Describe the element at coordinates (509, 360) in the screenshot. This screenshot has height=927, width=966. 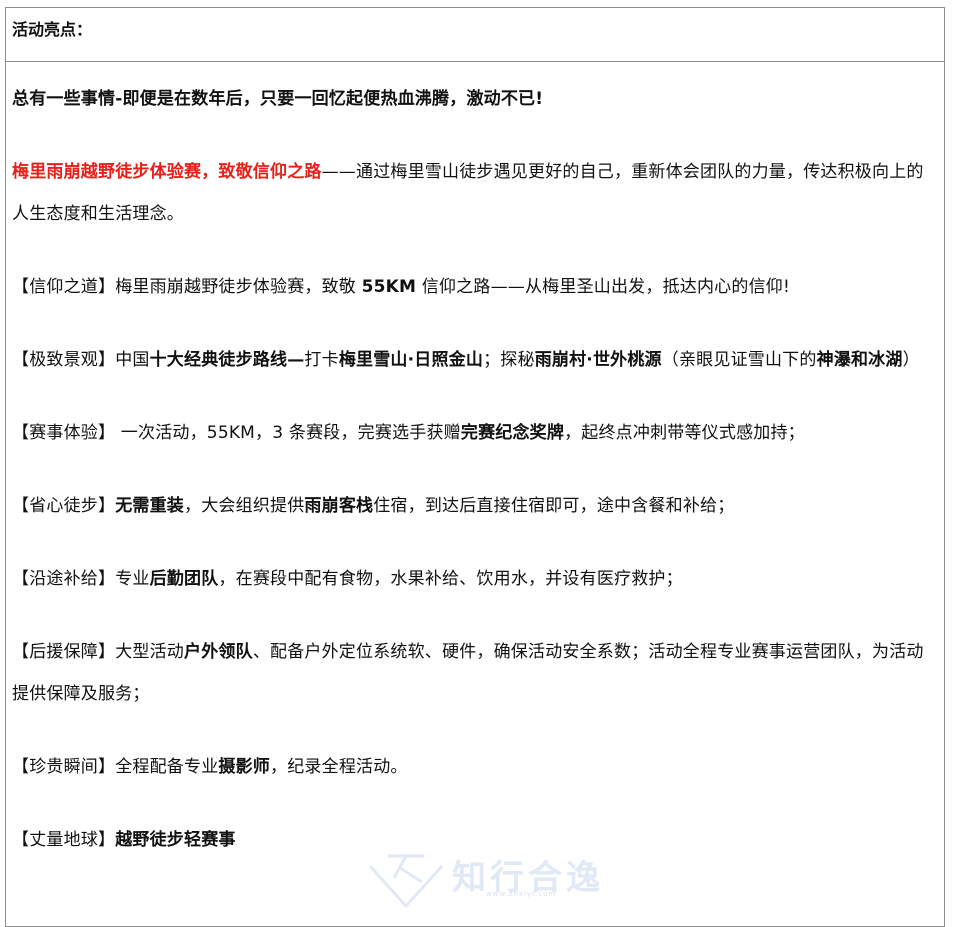
I see `paragraph-4-run: ；探秘` at that location.